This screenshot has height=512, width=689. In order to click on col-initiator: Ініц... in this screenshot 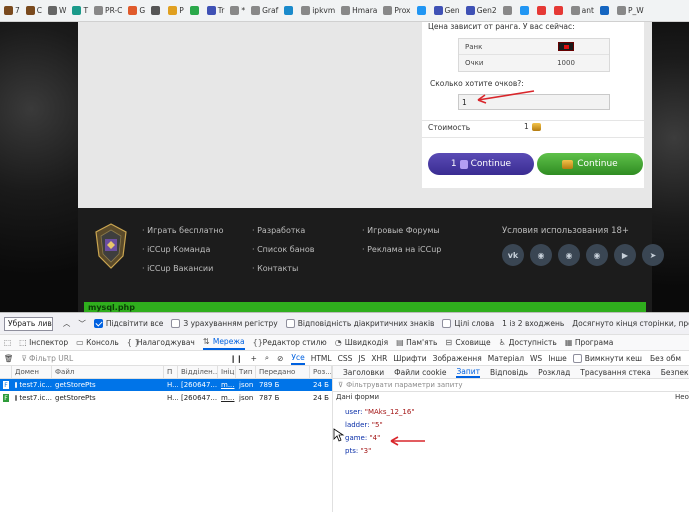, I will do `click(227, 372)`.